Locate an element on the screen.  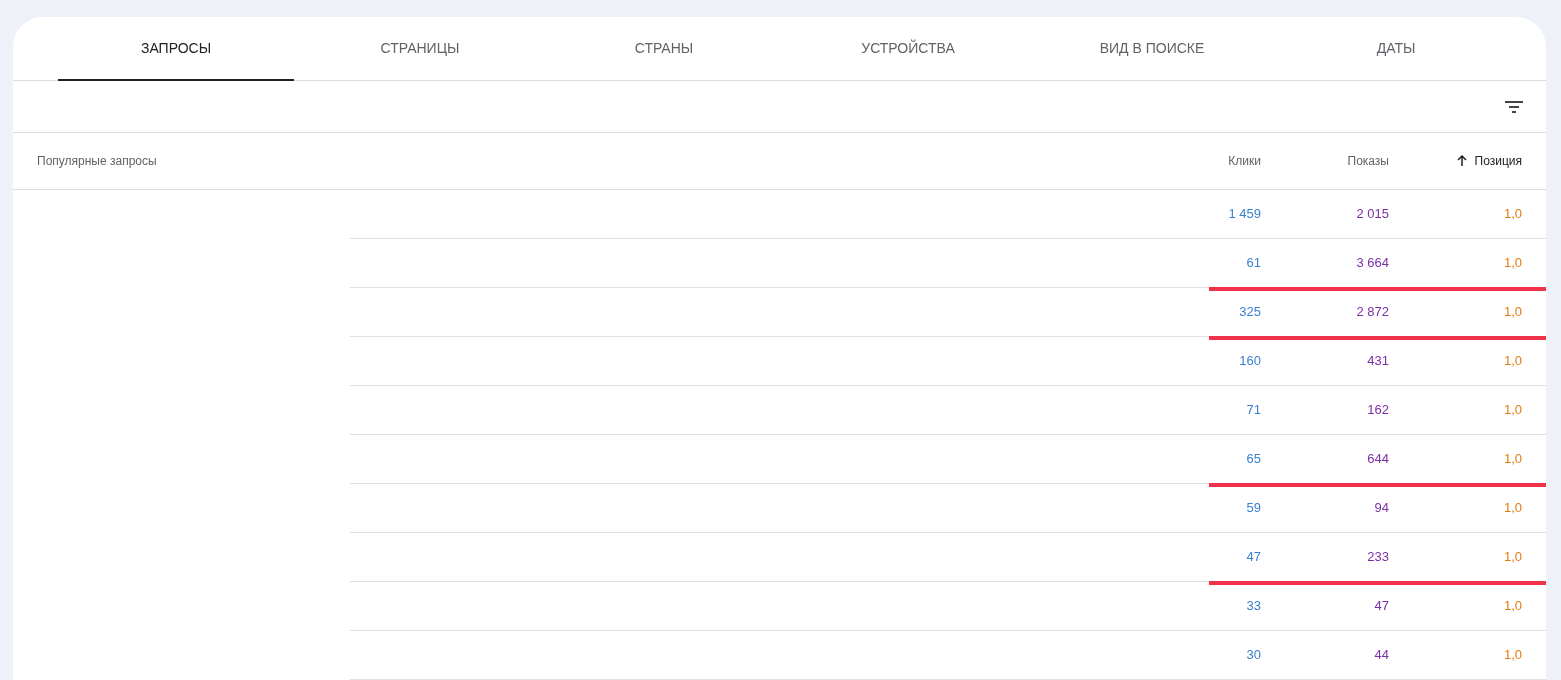
impressions-cell-text: 94 is located at coordinates (1381, 508).